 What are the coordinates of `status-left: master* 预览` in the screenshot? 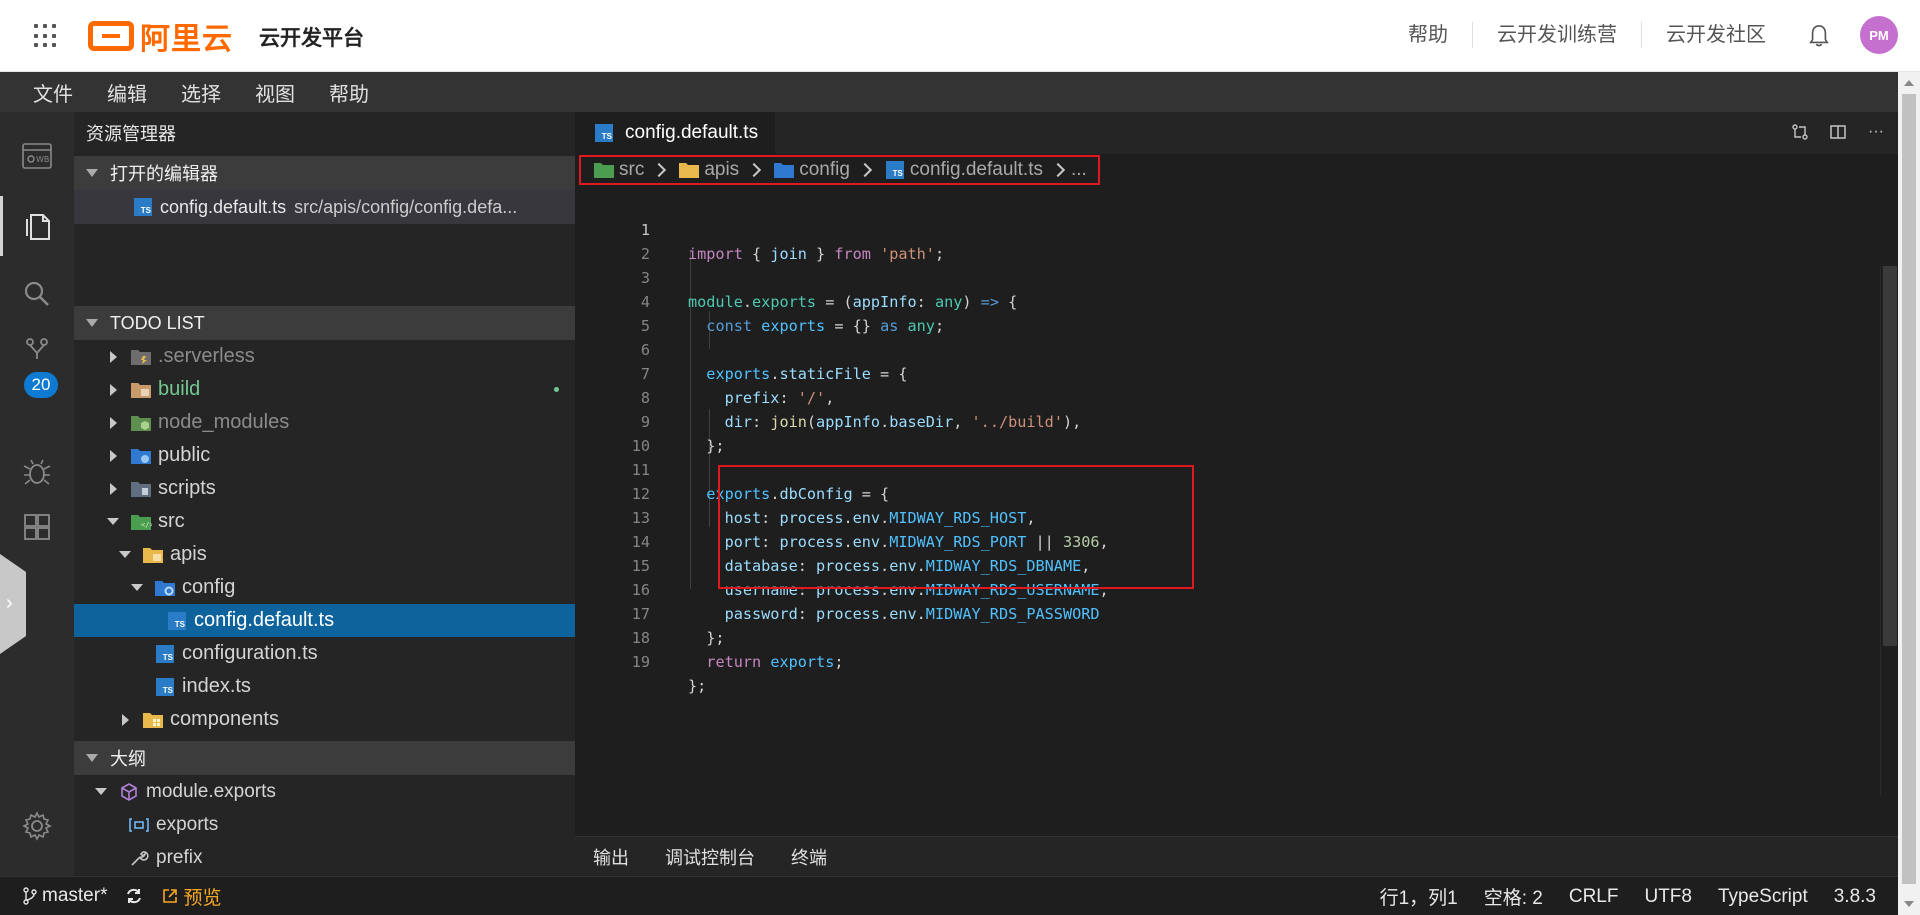 It's located at (119, 896).